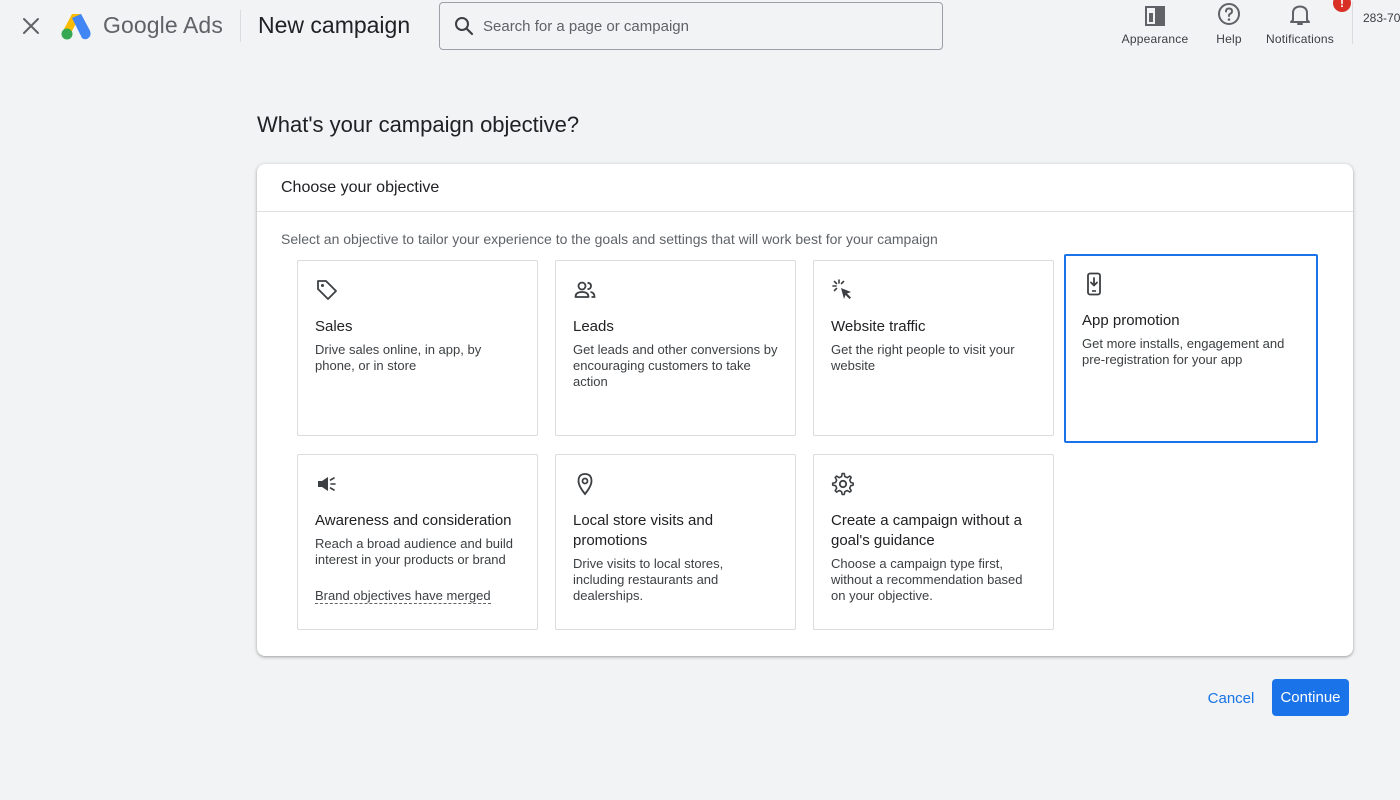 This screenshot has height=800, width=1400. I want to click on gear-icon, so click(843, 484).